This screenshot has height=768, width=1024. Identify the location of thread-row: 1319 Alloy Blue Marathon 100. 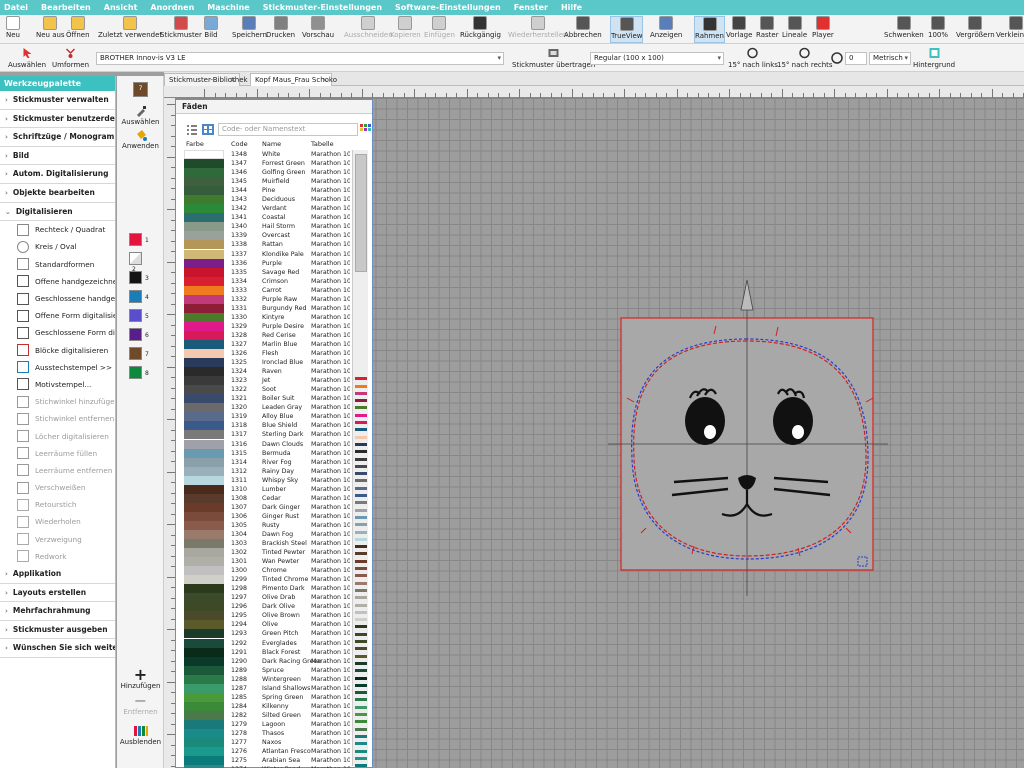
(267, 417).